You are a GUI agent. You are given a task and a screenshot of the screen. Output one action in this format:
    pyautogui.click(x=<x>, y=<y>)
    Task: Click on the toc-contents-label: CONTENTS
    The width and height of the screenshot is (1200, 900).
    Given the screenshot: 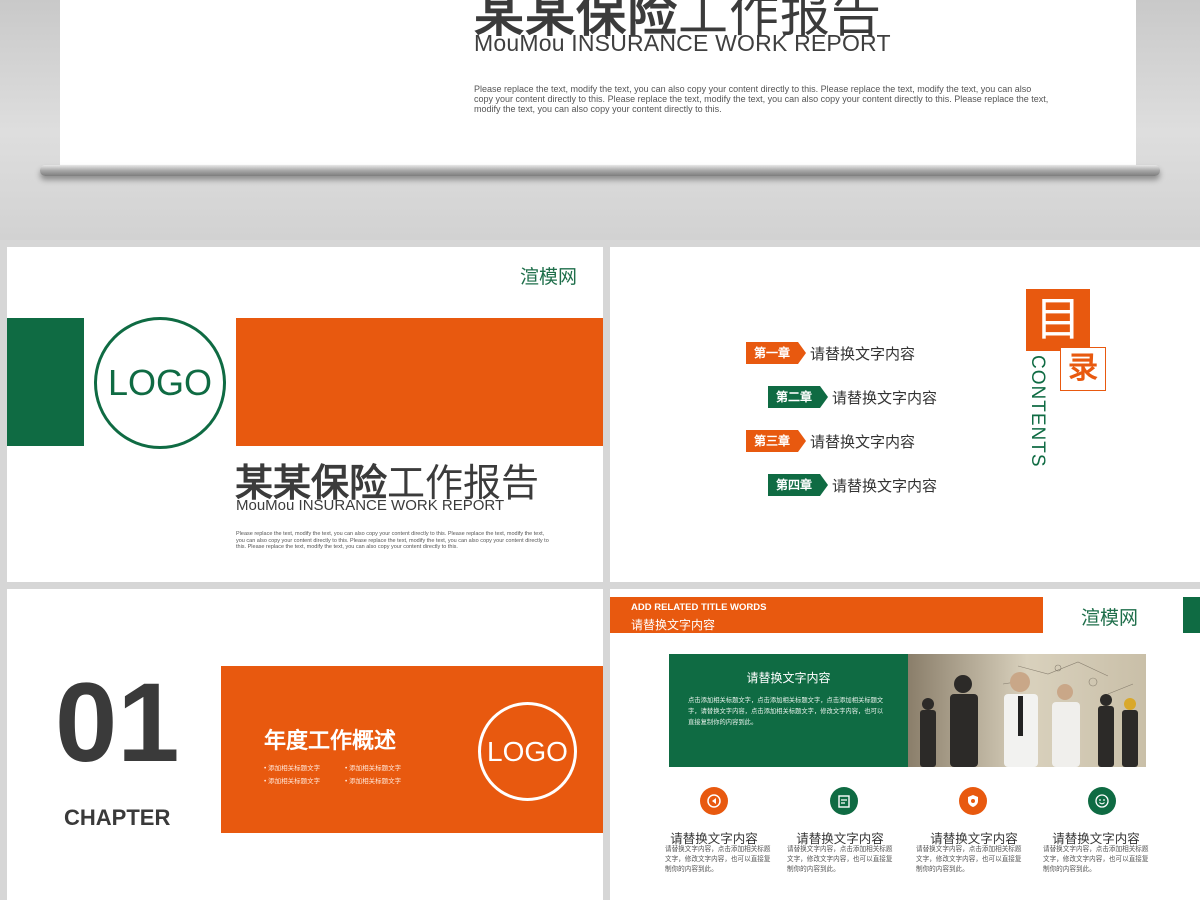 What is the action you would take?
    pyautogui.click(x=1037, y=411)
    